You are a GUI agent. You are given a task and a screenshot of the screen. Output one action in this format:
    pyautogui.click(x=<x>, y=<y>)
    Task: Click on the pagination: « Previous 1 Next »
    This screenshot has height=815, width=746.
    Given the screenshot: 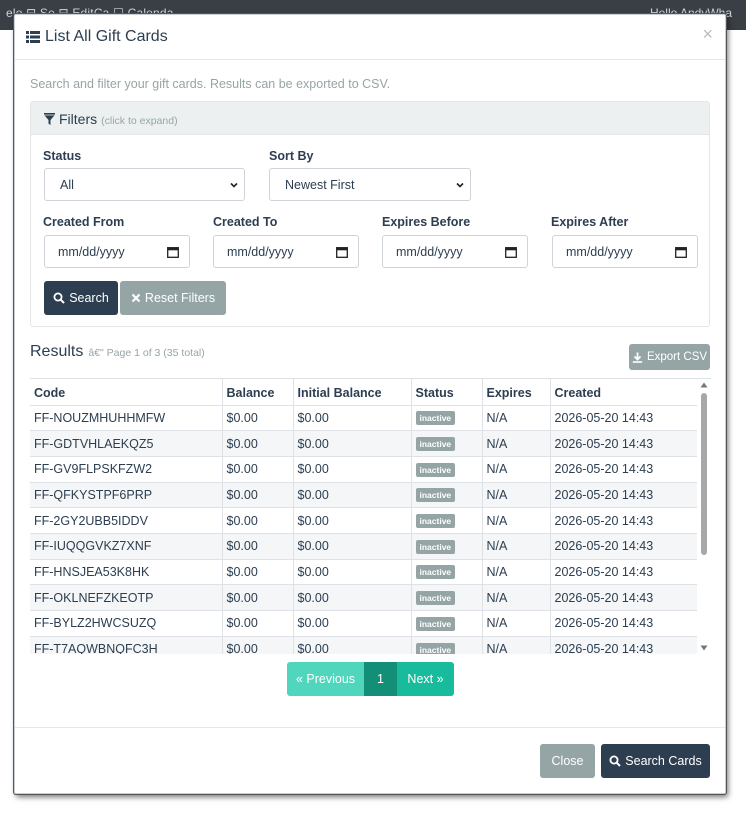 What is the action you would take?
    pyautogui.click(x=370, y=679)
    